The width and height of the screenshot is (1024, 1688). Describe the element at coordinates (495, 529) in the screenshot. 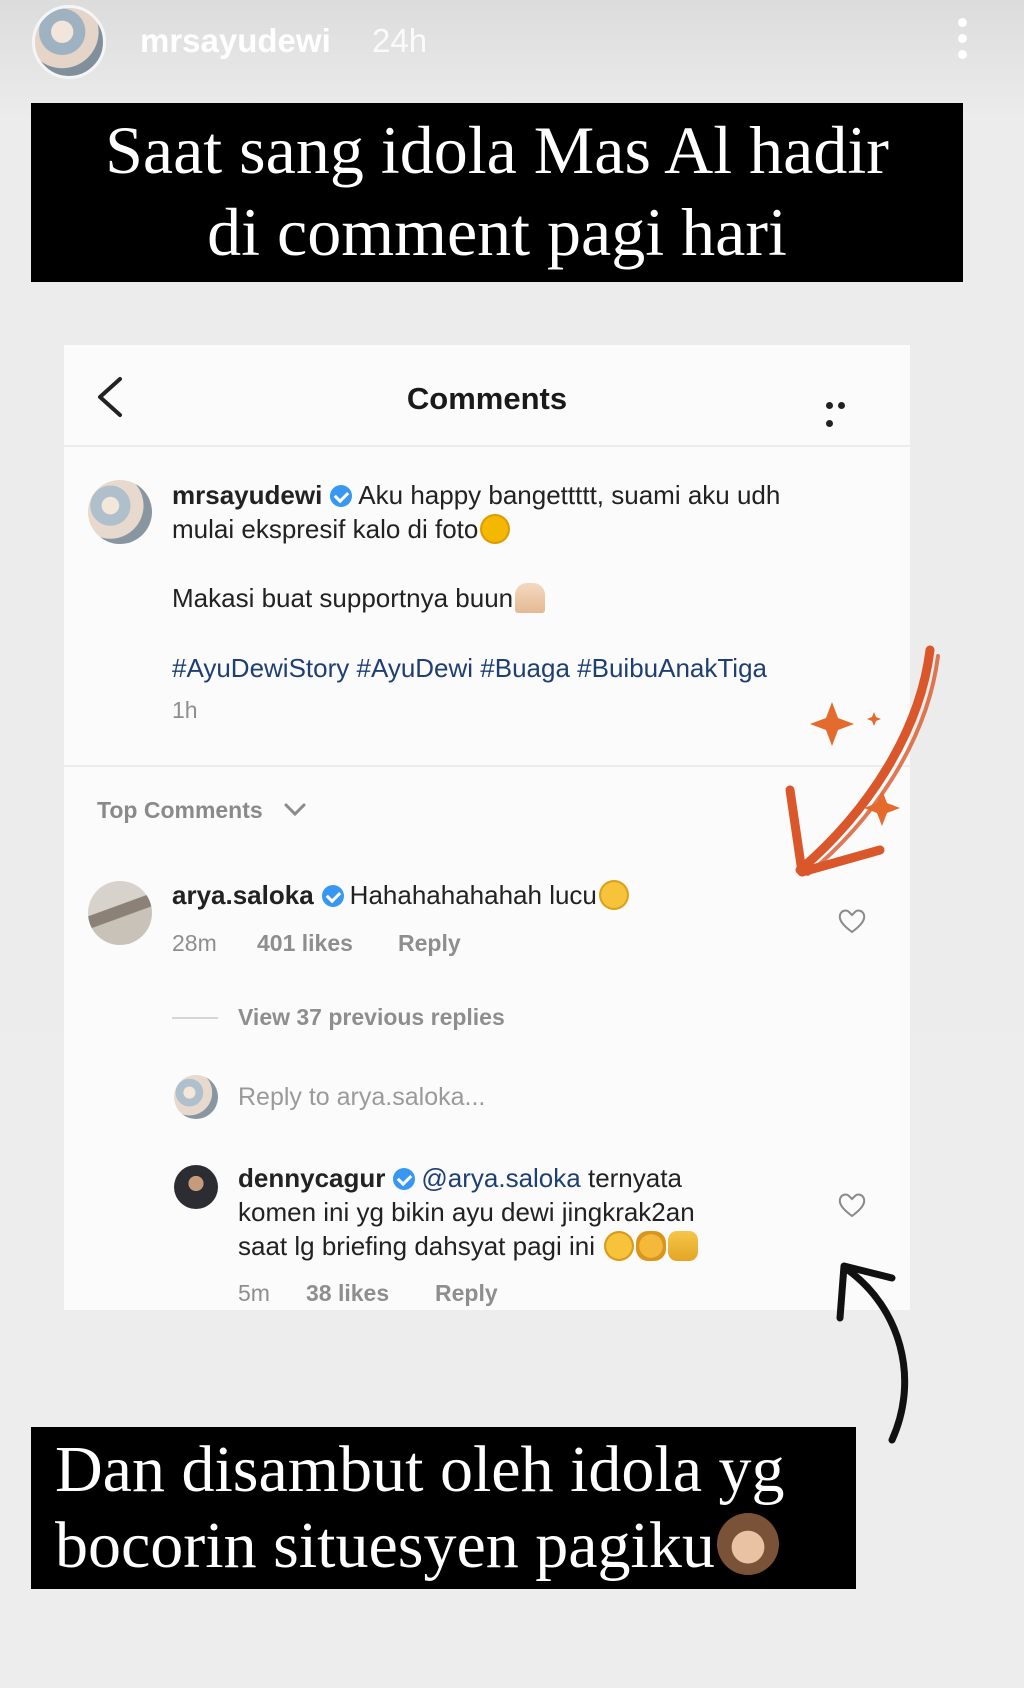

I see `heart-eyes-emoji-icon` at that location.